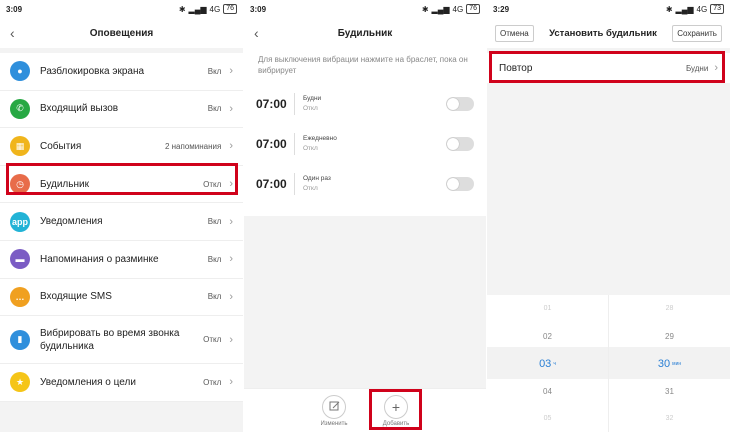  Describe the element at coordinates (121, 72) in the screenshot. I see `settings-row: ● Разблокировка экрана Вкл ›` at that location.